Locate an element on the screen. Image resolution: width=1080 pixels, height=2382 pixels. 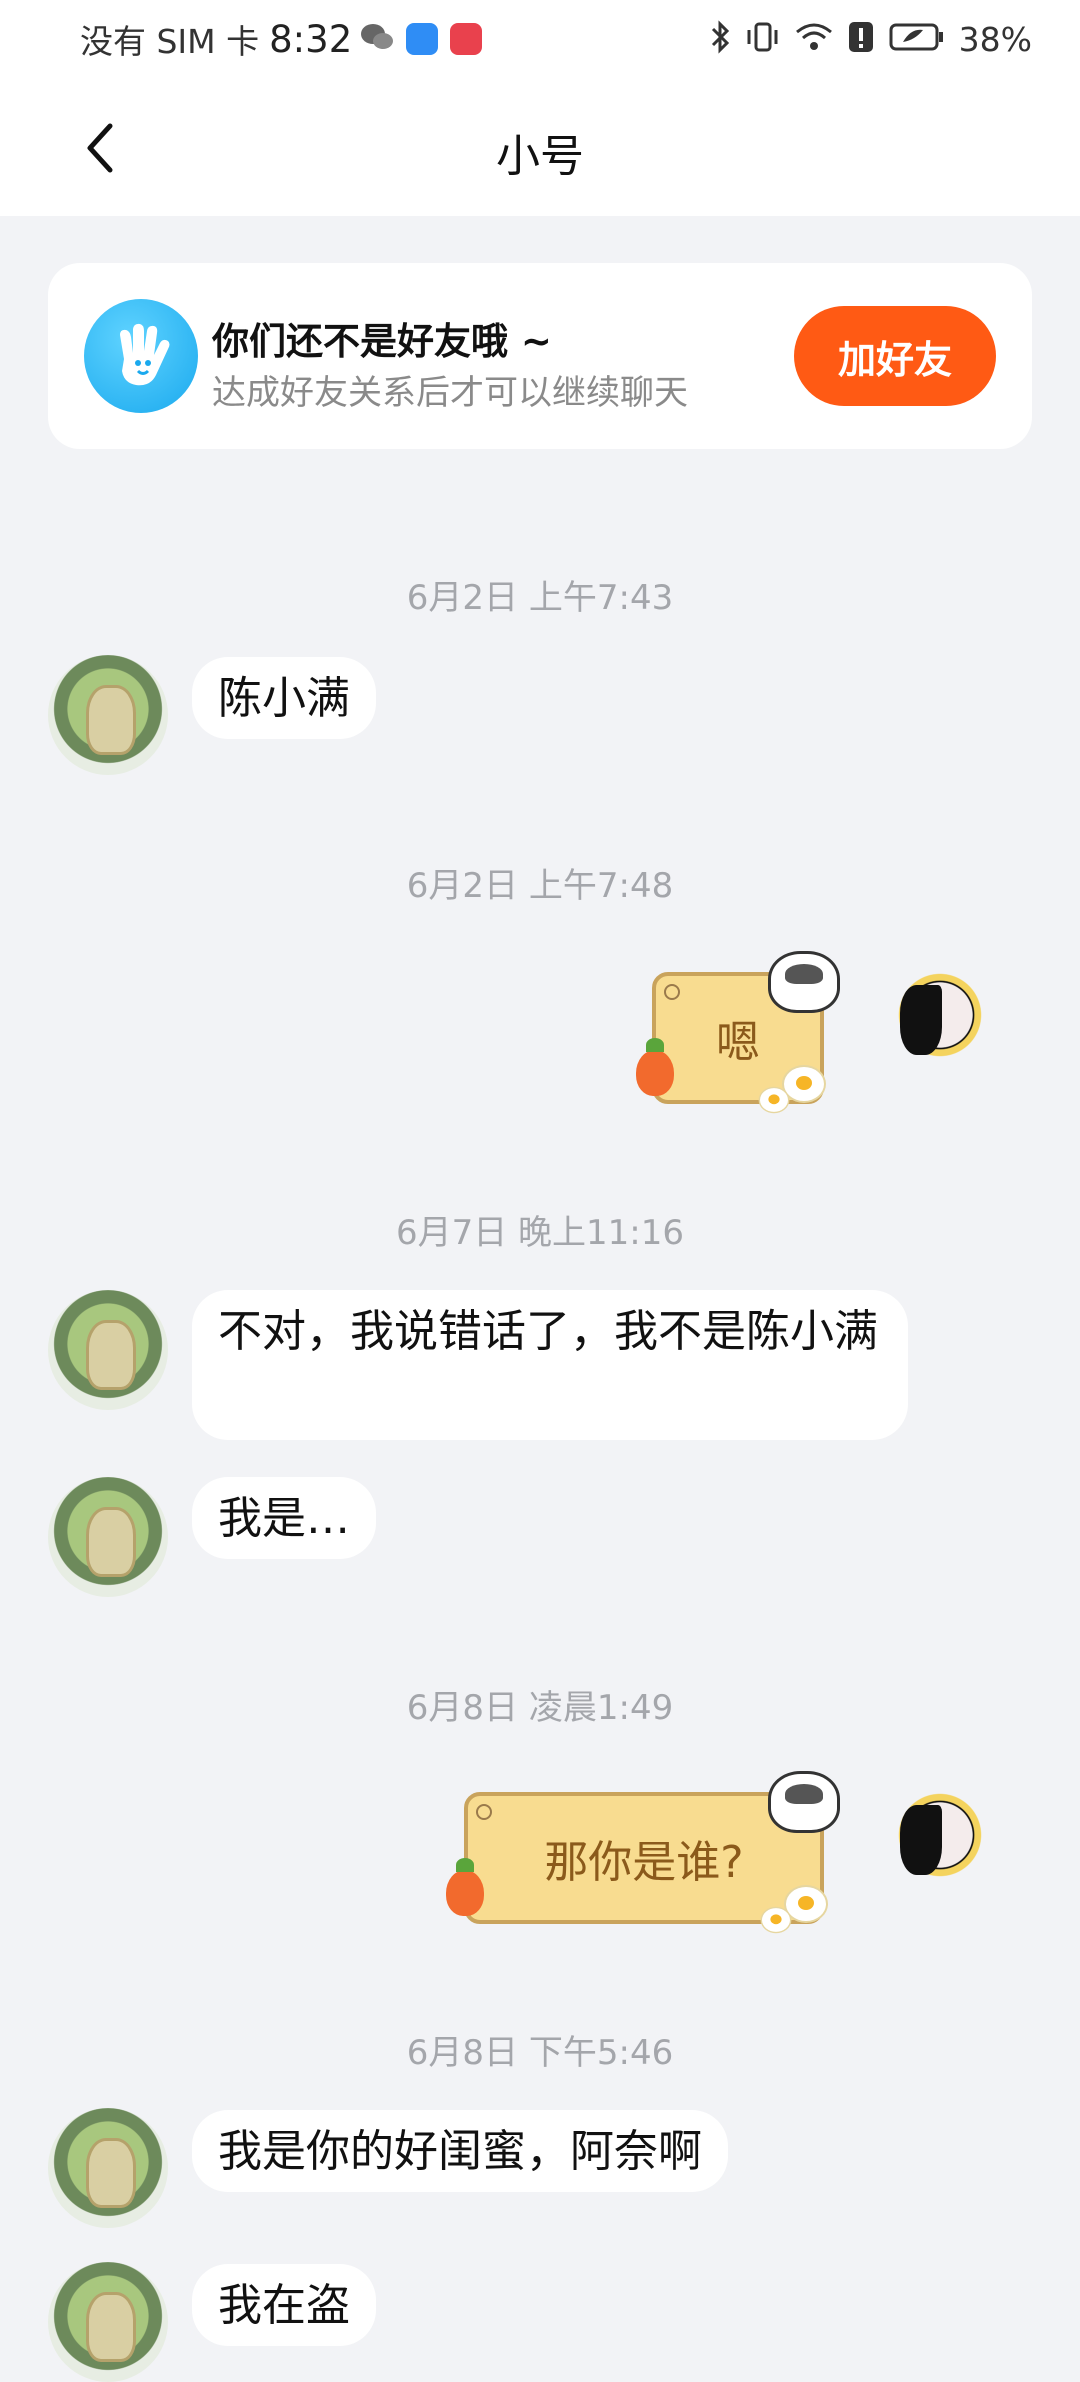
weather-app-icon is located at coordinates (422, 39).